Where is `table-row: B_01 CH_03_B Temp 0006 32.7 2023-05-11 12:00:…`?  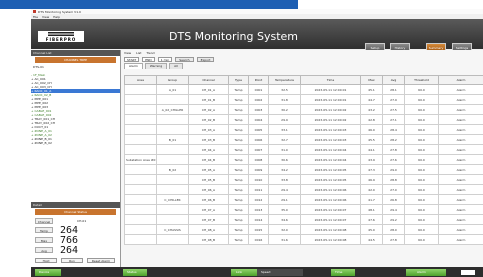 table-row: B_01 CH_03_B Temp 0006 32.7 2023-05-11 12:00:… is located at coordinates (303, 139).